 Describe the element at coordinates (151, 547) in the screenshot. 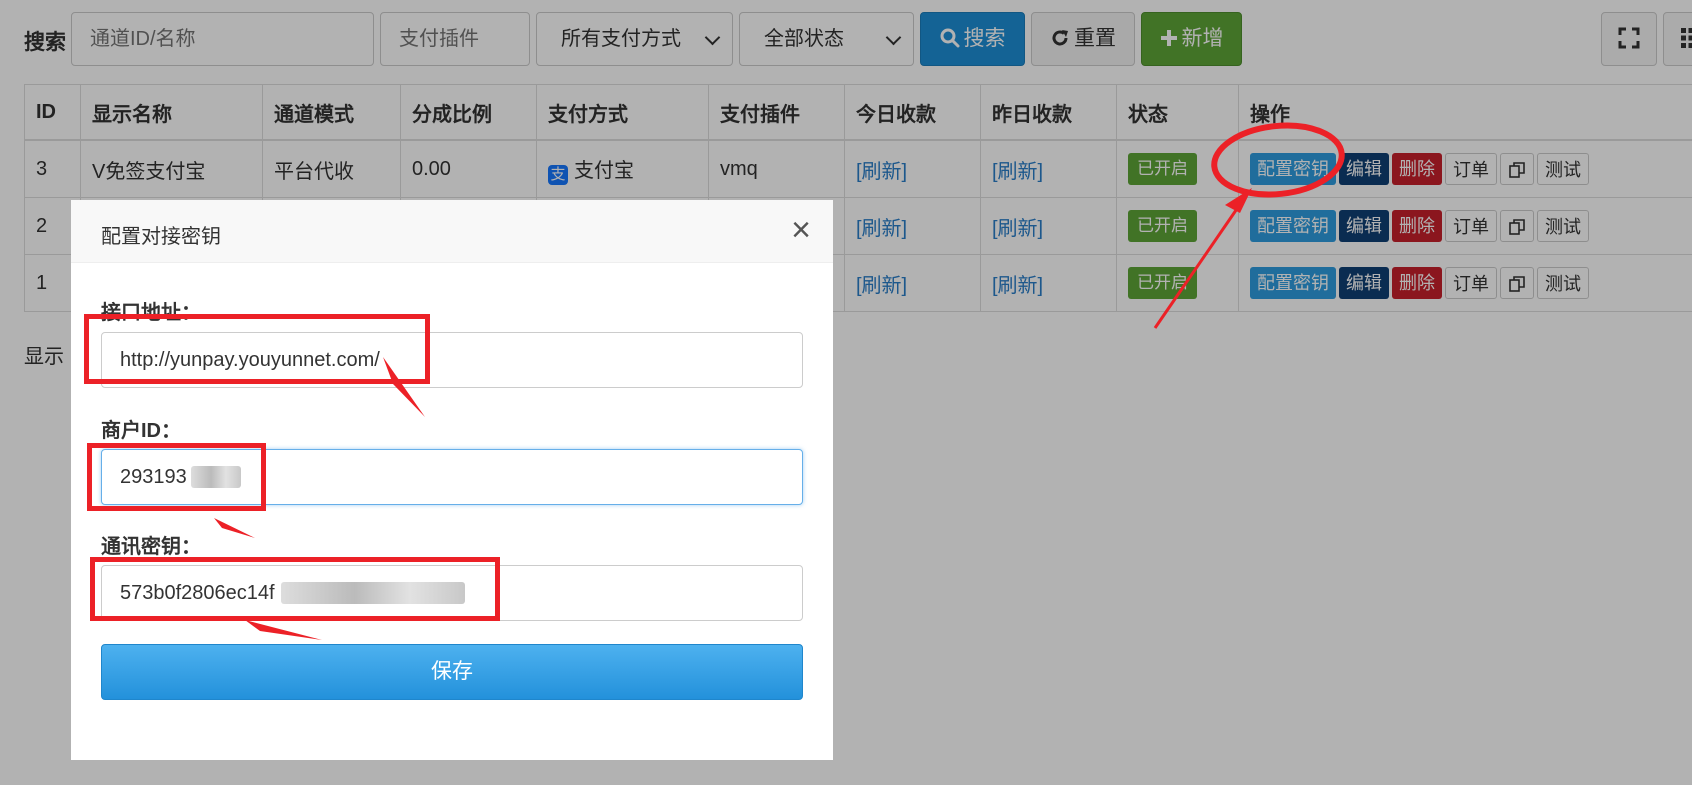

I see `comm-key-label: 通讯密钥：` at that location.